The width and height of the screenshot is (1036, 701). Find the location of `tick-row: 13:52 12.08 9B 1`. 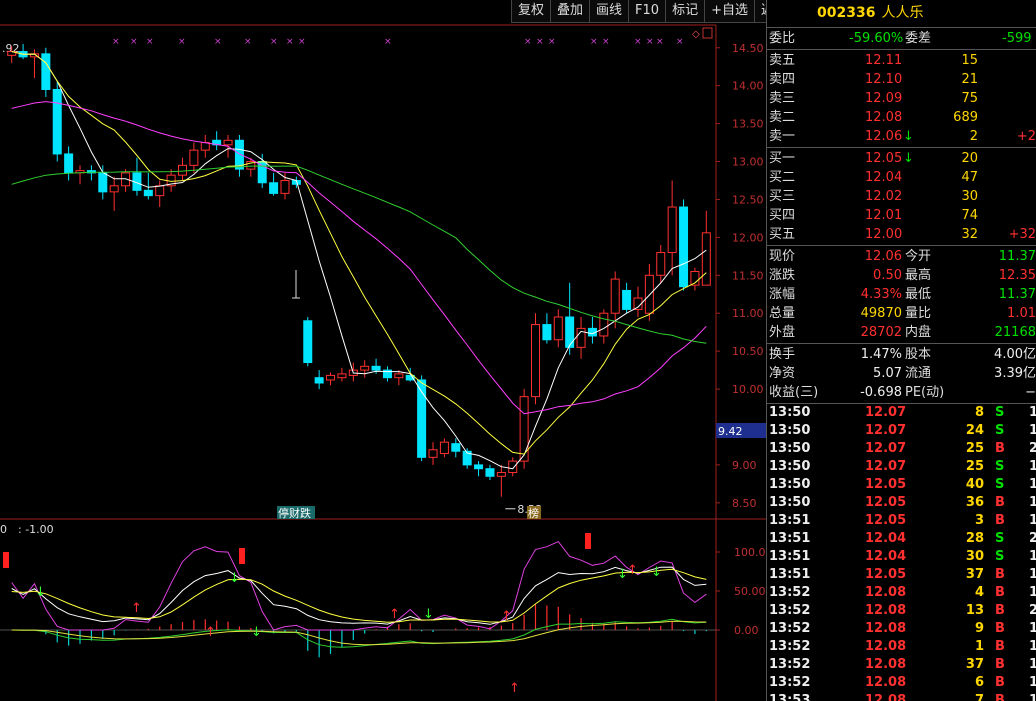

tick-row: 13:52 12.08 9B 1 is located at coordinates (901, 629).